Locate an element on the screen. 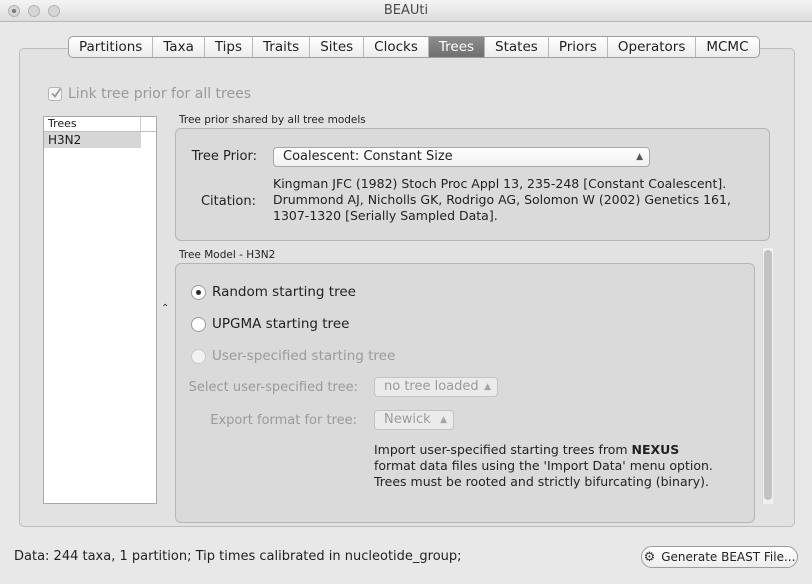 Image resolution: width=812 pixels, height=584 pixels. title-bar: BEAUti is located at coordinates (406, 11).